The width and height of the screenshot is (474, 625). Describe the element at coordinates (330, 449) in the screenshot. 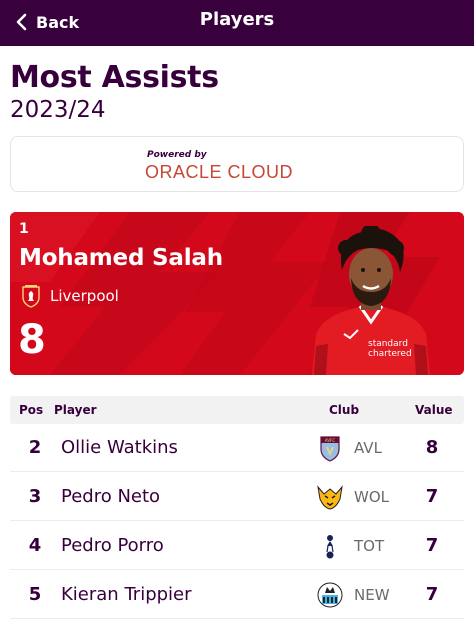

I see `aston-villa-crest-icon: AVFC` at that location.